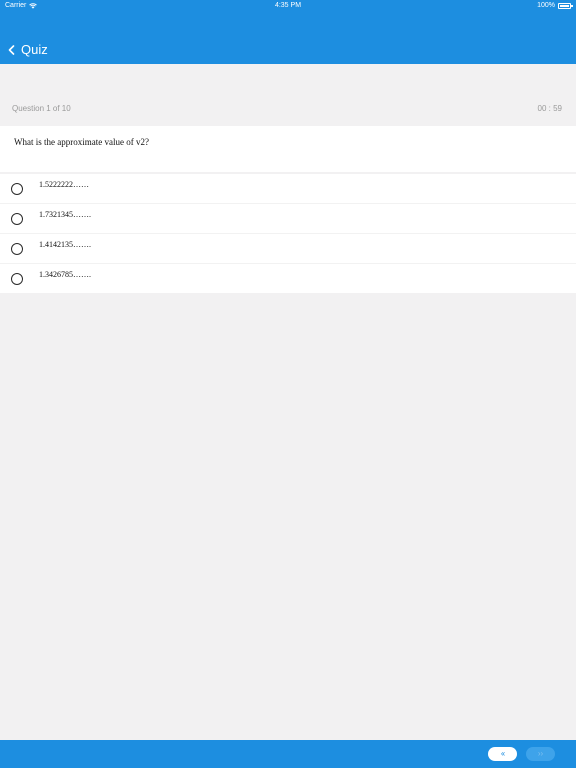  Describe the element at coordinates (65, 214) in the screenshot. I see `answer-option-label: 1.7321345…….` at that location.